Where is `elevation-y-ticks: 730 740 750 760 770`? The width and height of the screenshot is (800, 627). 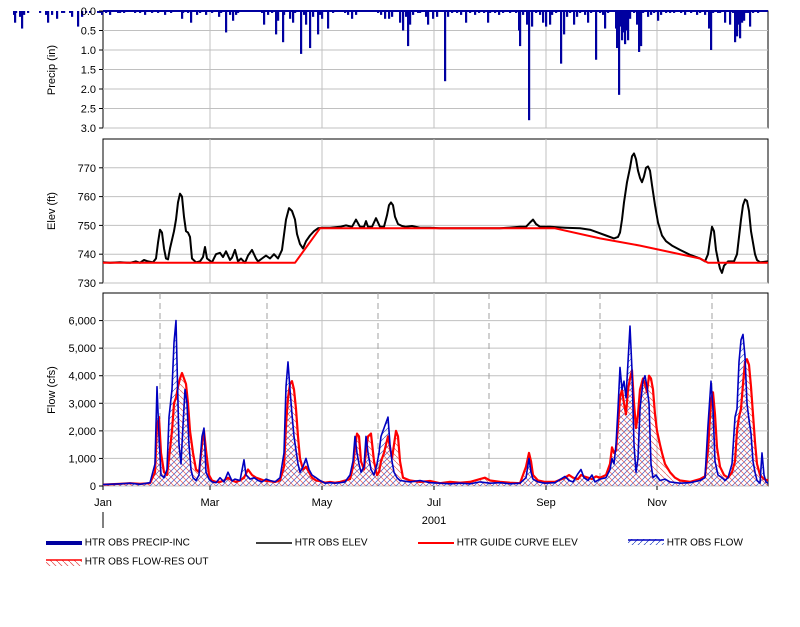 elevation-y-ticks: 730 740 750 760 770 is located at coordinates (90, 226).